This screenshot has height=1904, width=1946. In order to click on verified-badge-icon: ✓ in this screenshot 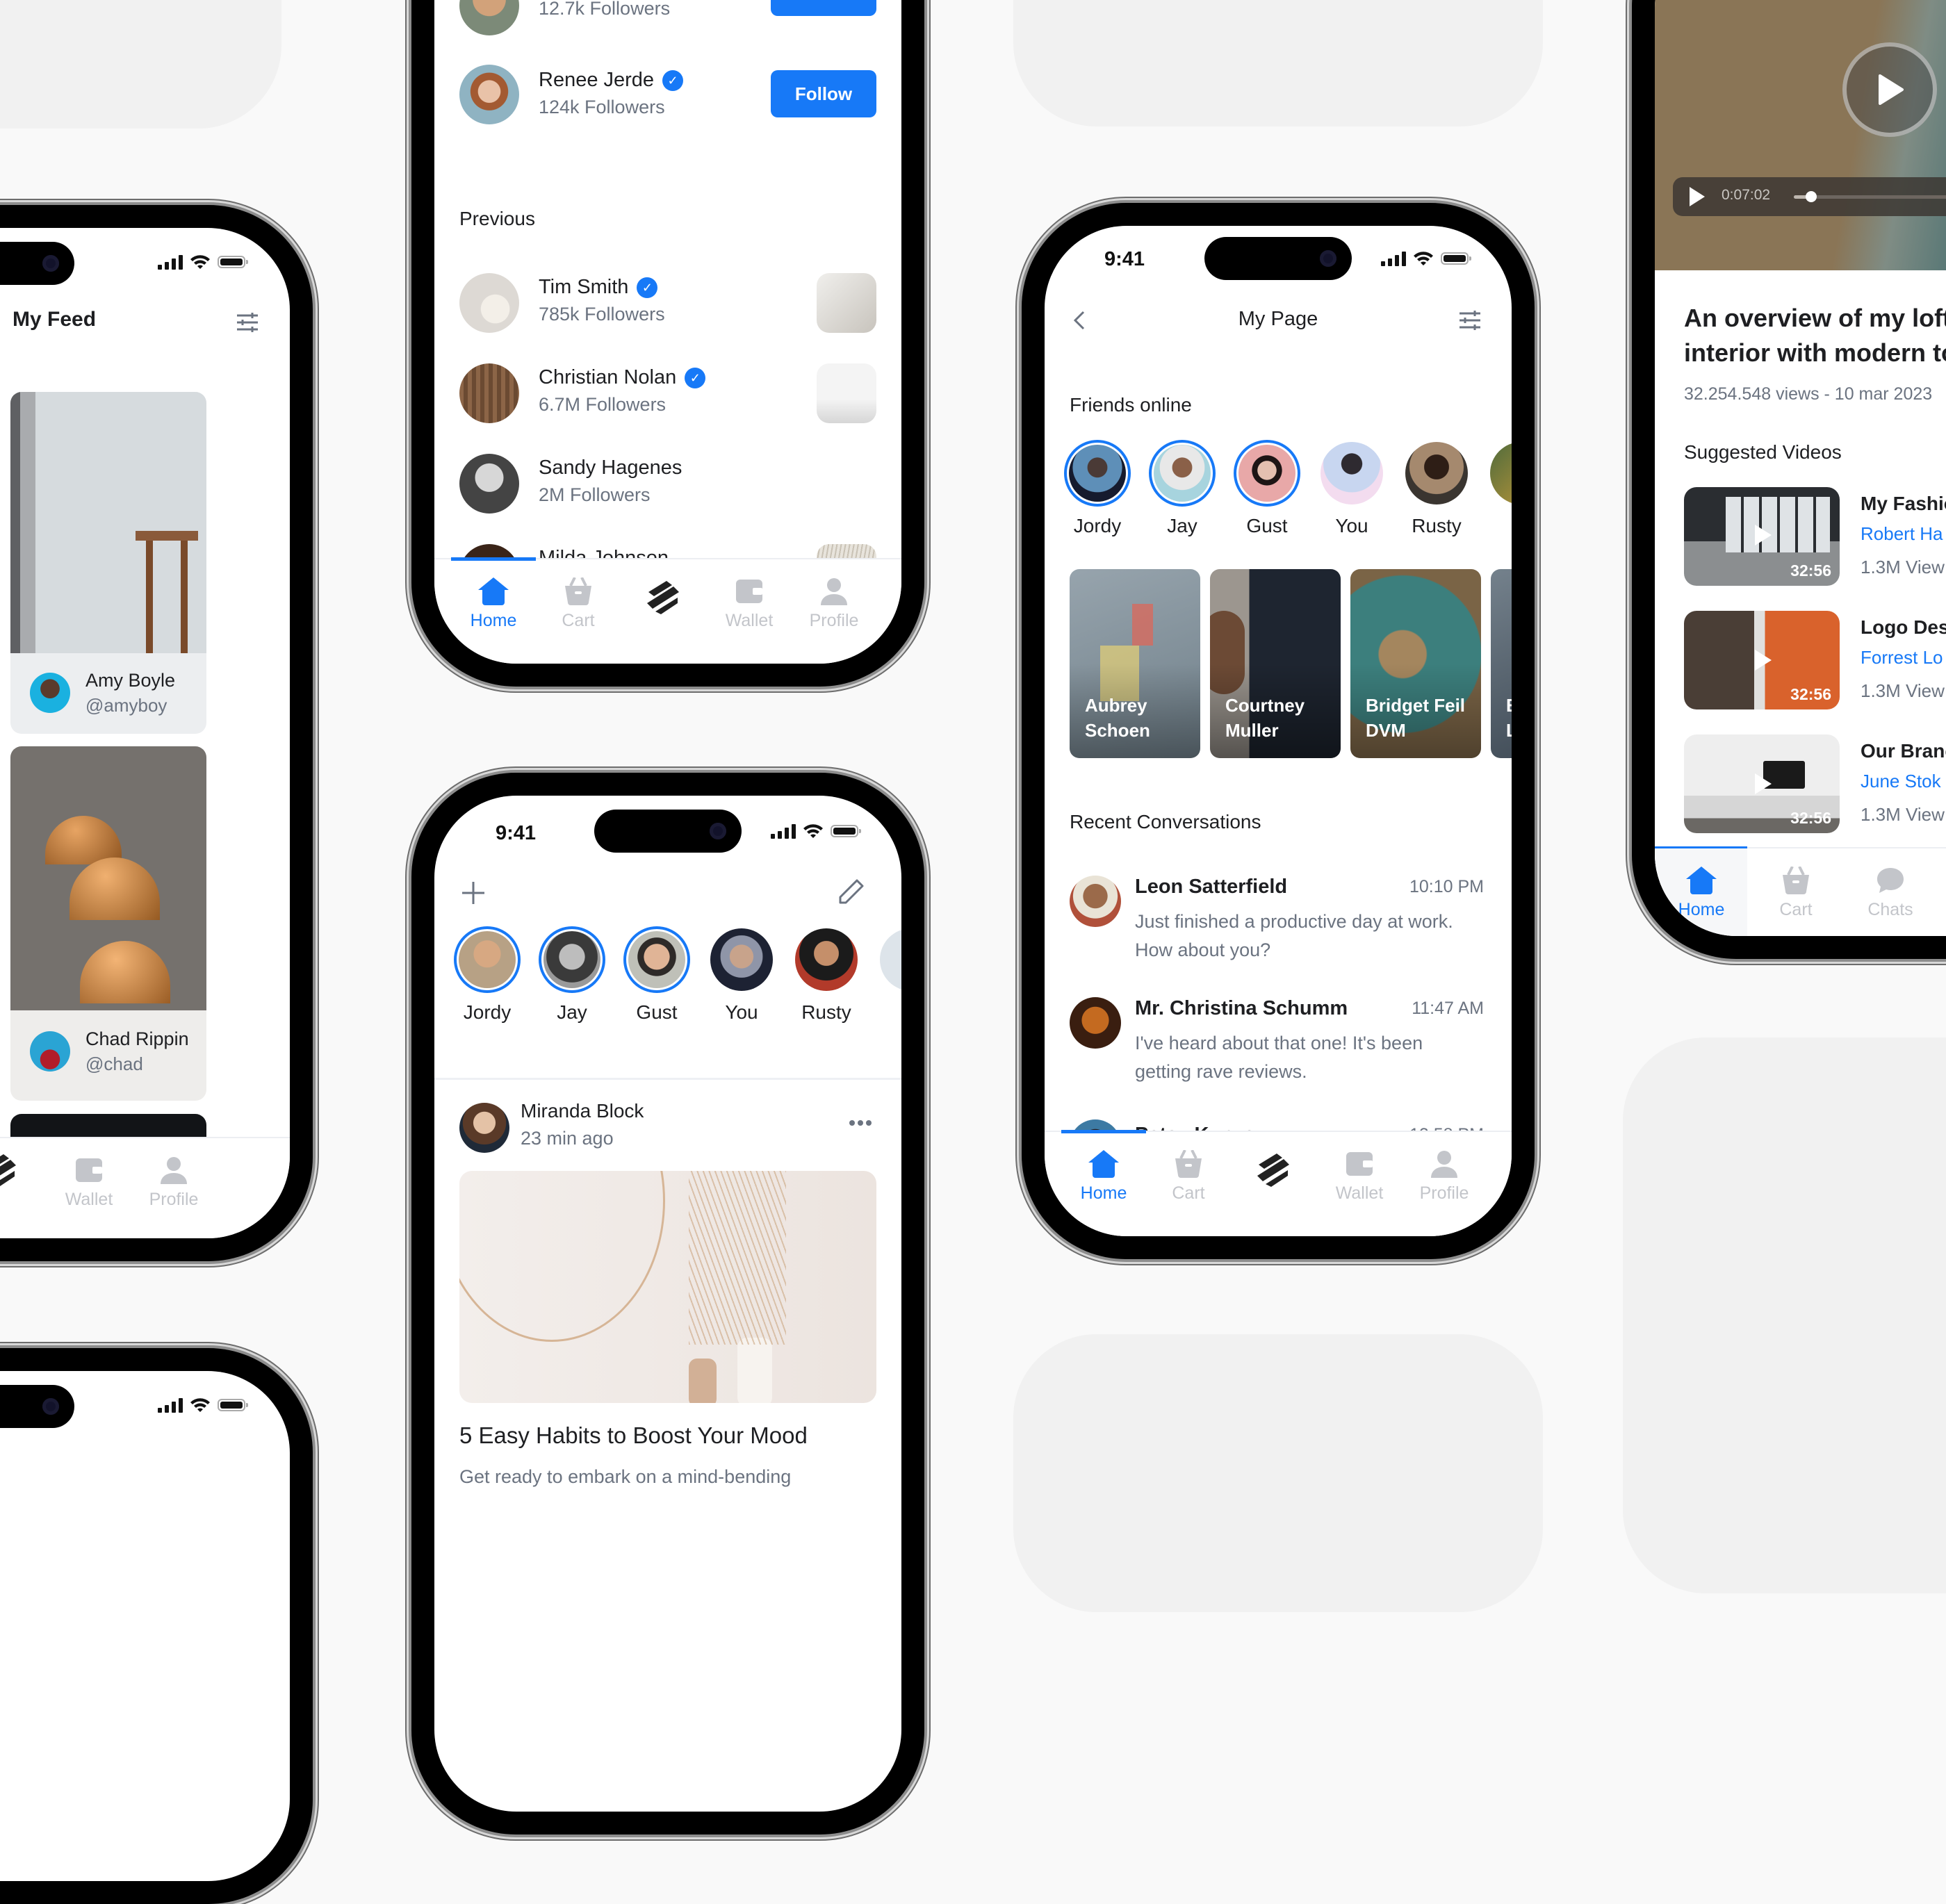, I will do `click(647, 288)`.